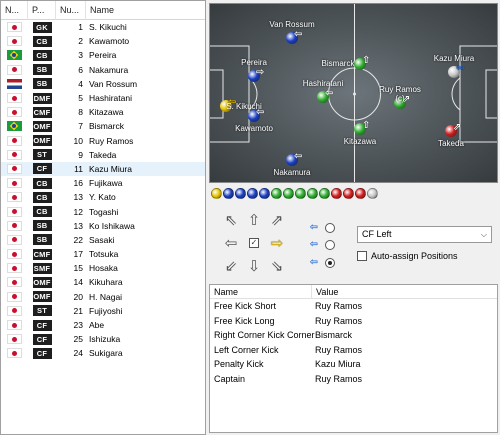 This screenshot has width=500, height=435. I want to click on run-style-option-2: ⇦, so click(322, 244).